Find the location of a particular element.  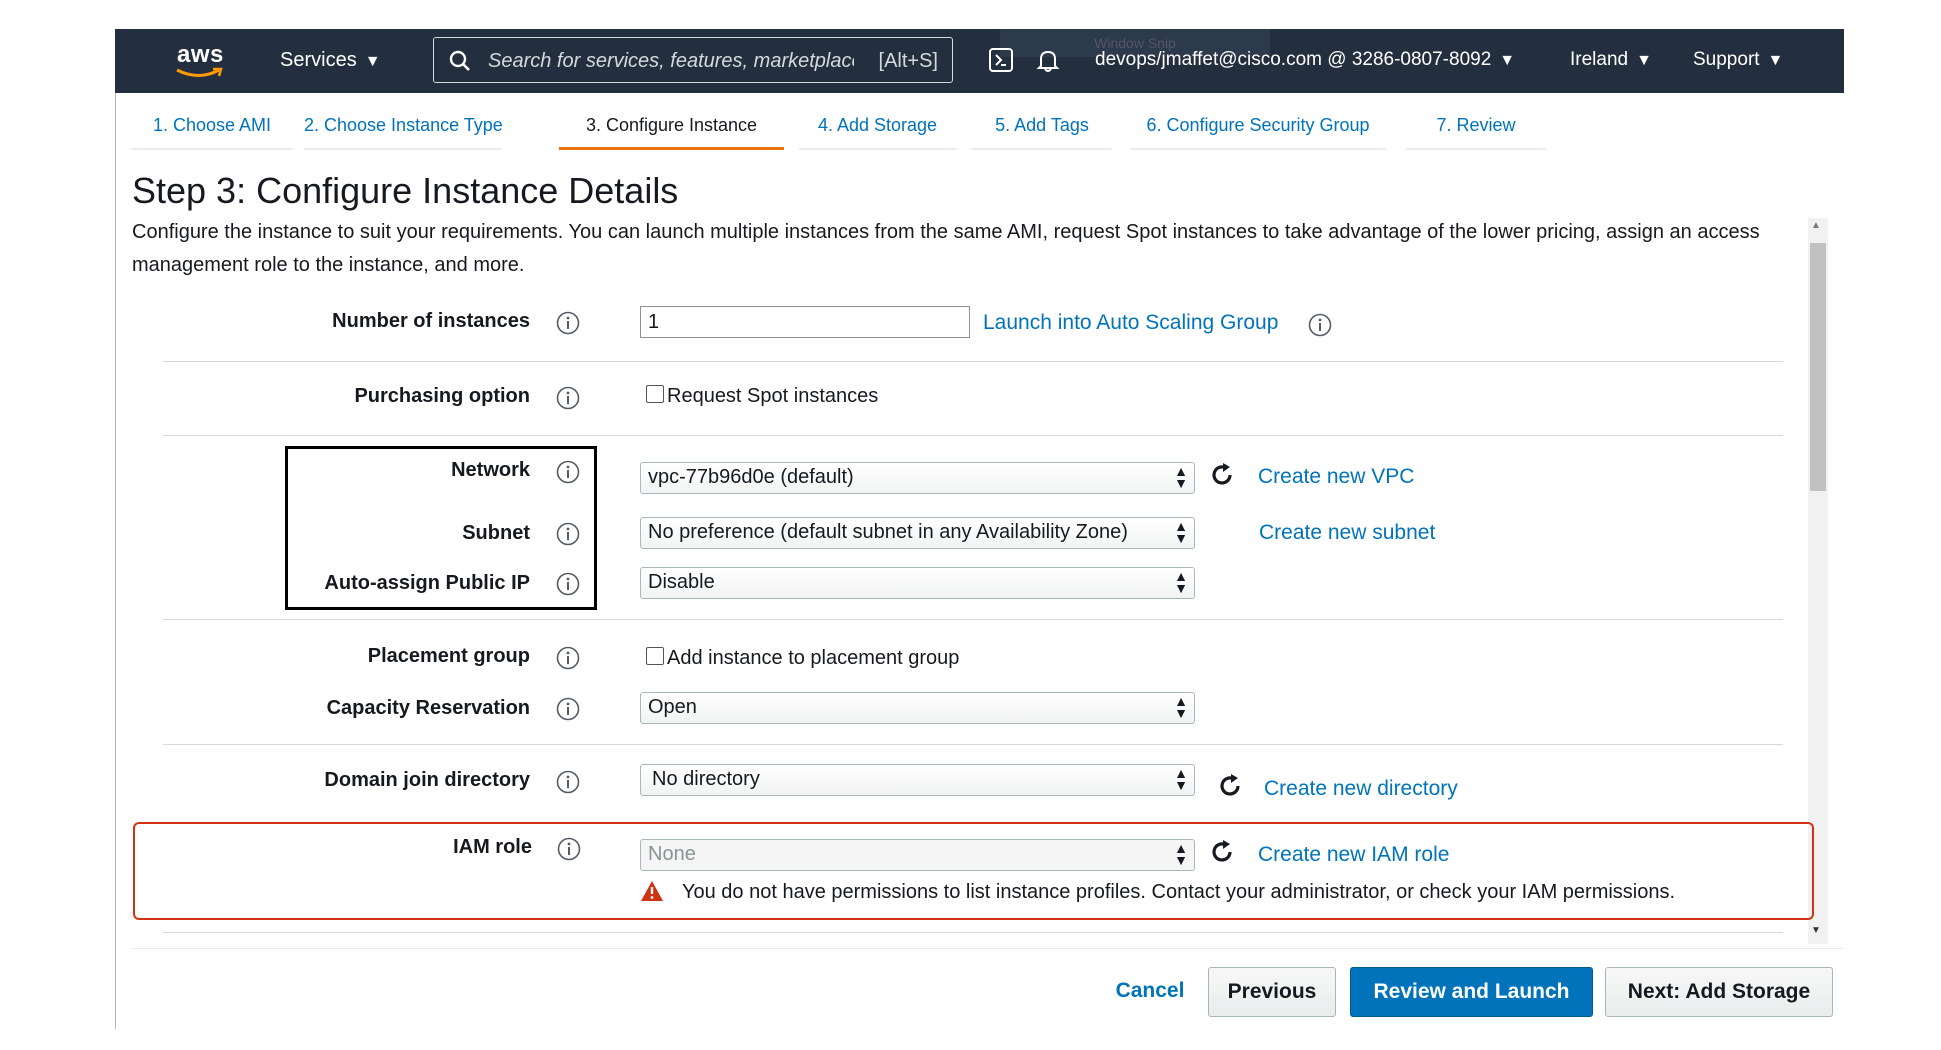

region-label: Ireland is located at coordinates (1599, 59).